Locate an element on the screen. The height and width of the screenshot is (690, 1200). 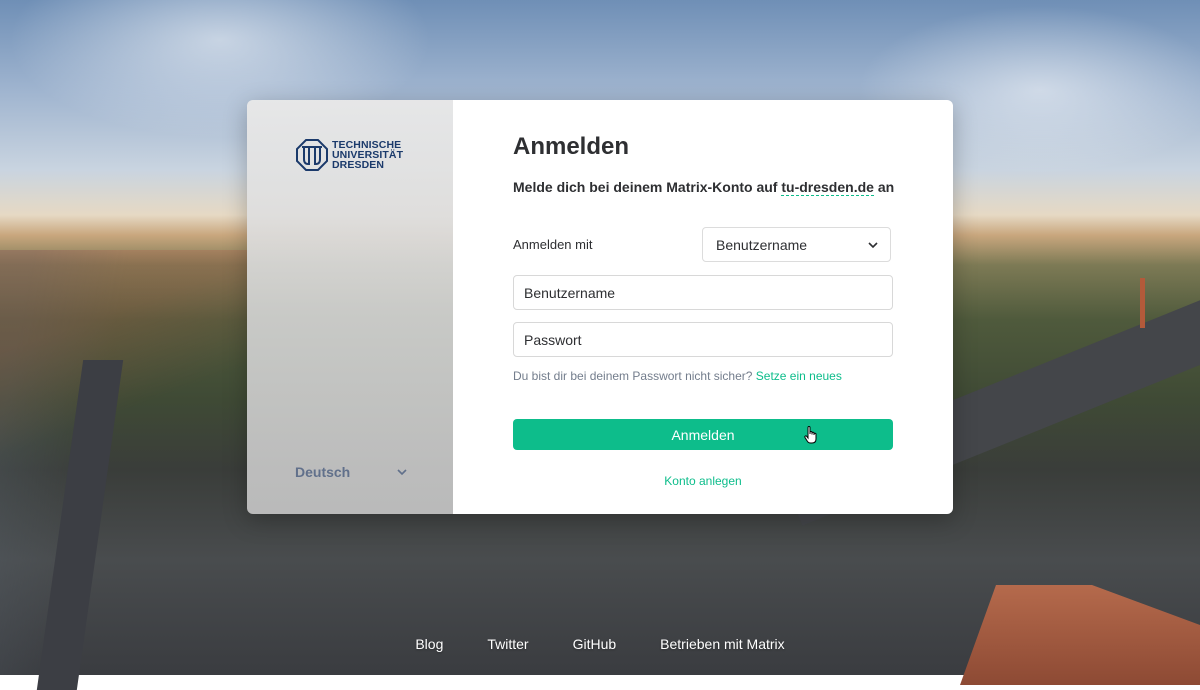
subtitle-suffix: an is located at coordinates (884, 187).